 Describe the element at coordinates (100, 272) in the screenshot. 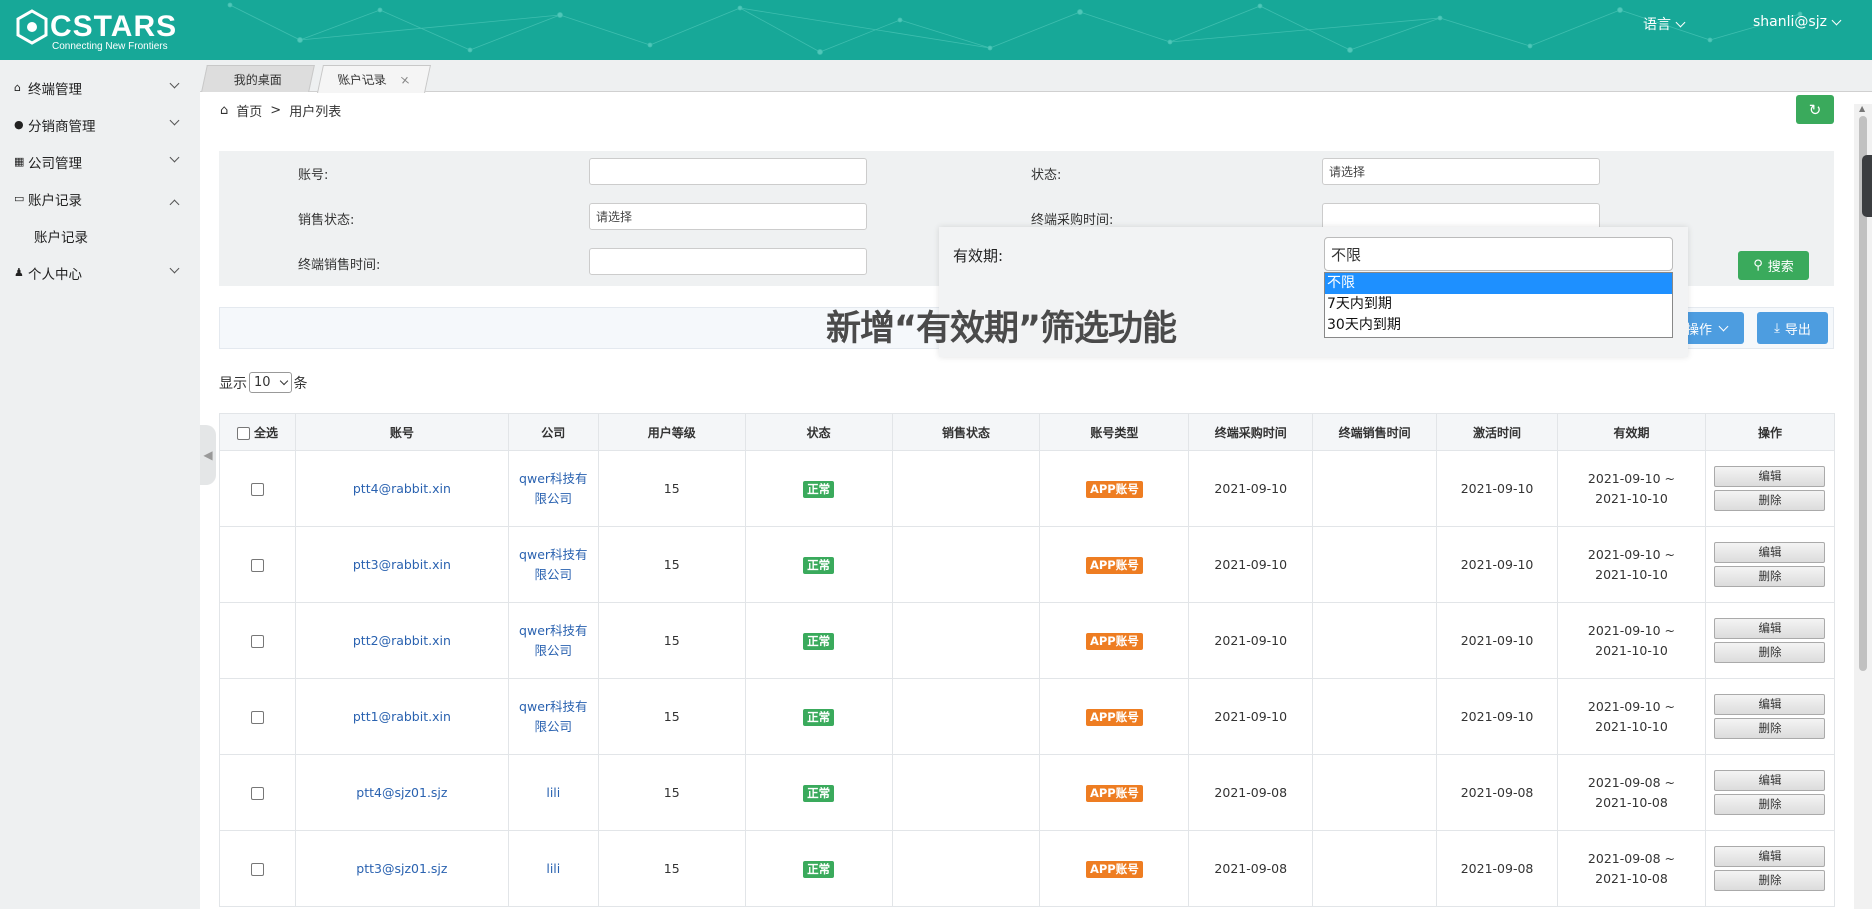

I see `sidebar-item-personal-center: ♟ 个人中心` at that location.